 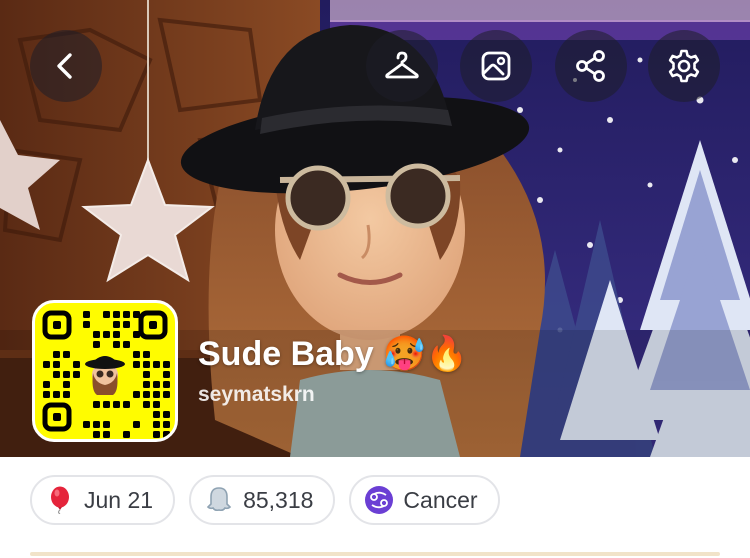 I want to click on display-name: Sude Baby 🥵🔥, so click(x=333, y=354).